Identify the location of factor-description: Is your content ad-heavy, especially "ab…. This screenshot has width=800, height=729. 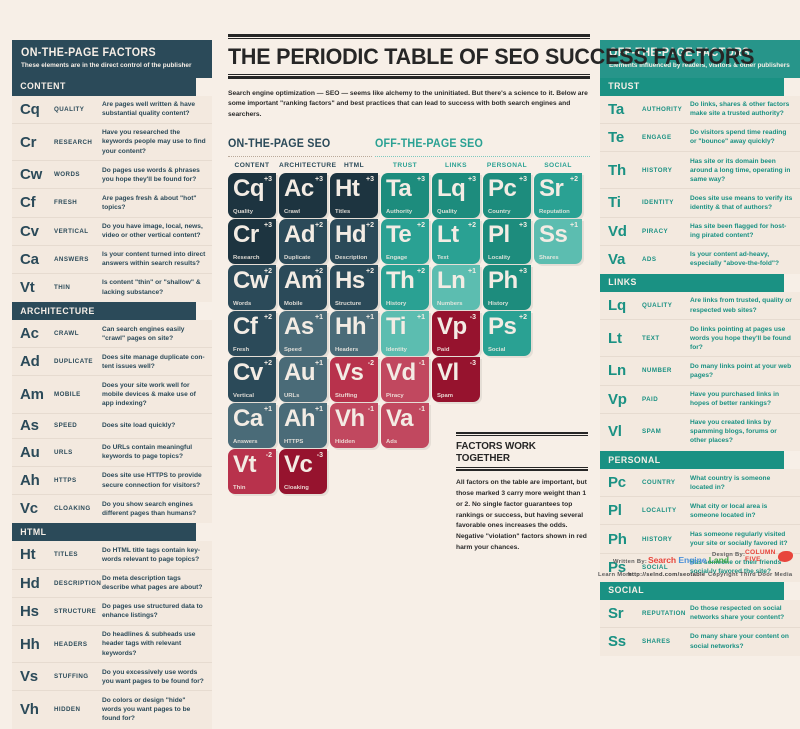
(735, 259).